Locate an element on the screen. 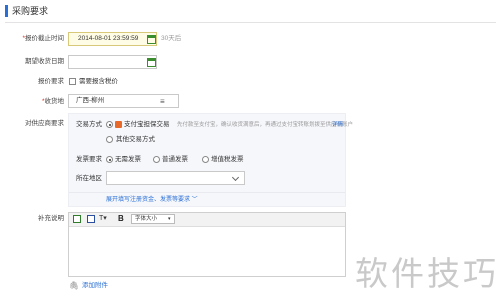 Image resolution: width=500 pixels, height=301 pixels. invoice-vat-radio is located at coordinates (205, 159).